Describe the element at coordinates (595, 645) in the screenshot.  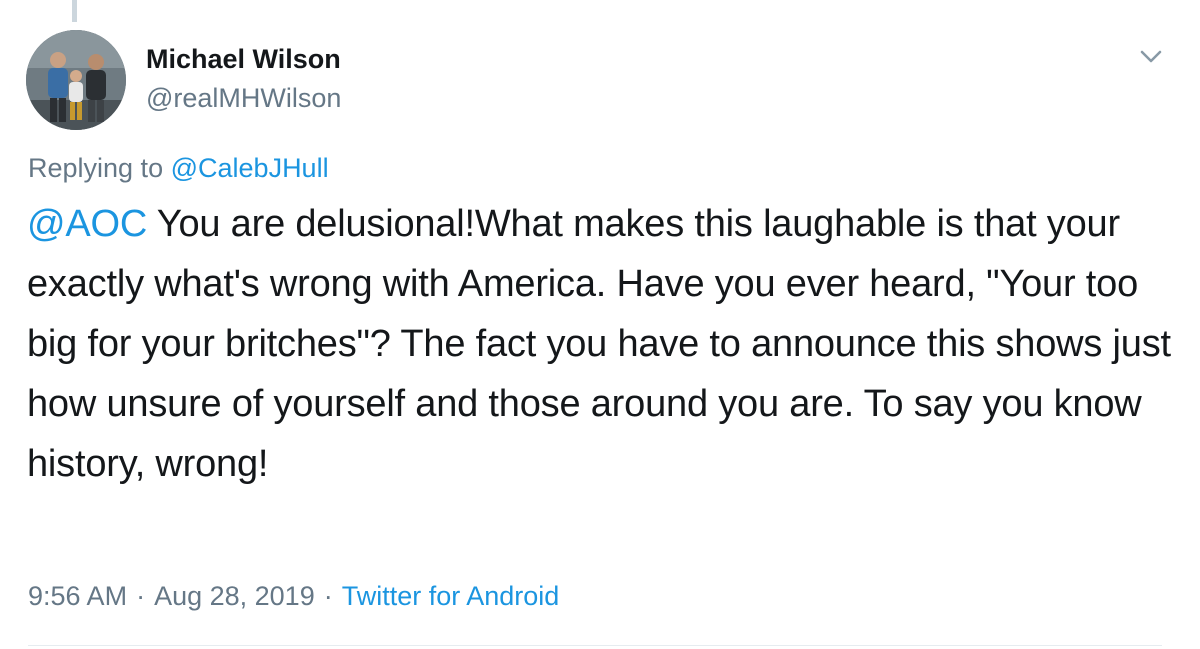
I see `divider` at that location.